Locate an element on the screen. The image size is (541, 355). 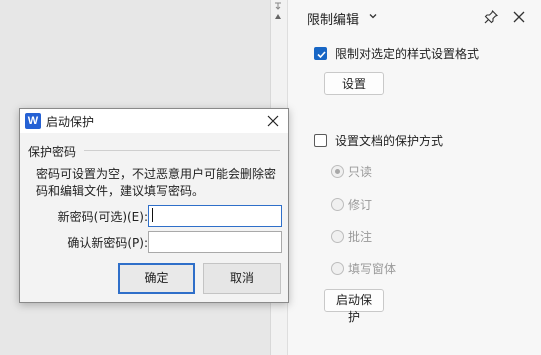
scroll-up-arrow-icon is located at coordinates (278, 16).